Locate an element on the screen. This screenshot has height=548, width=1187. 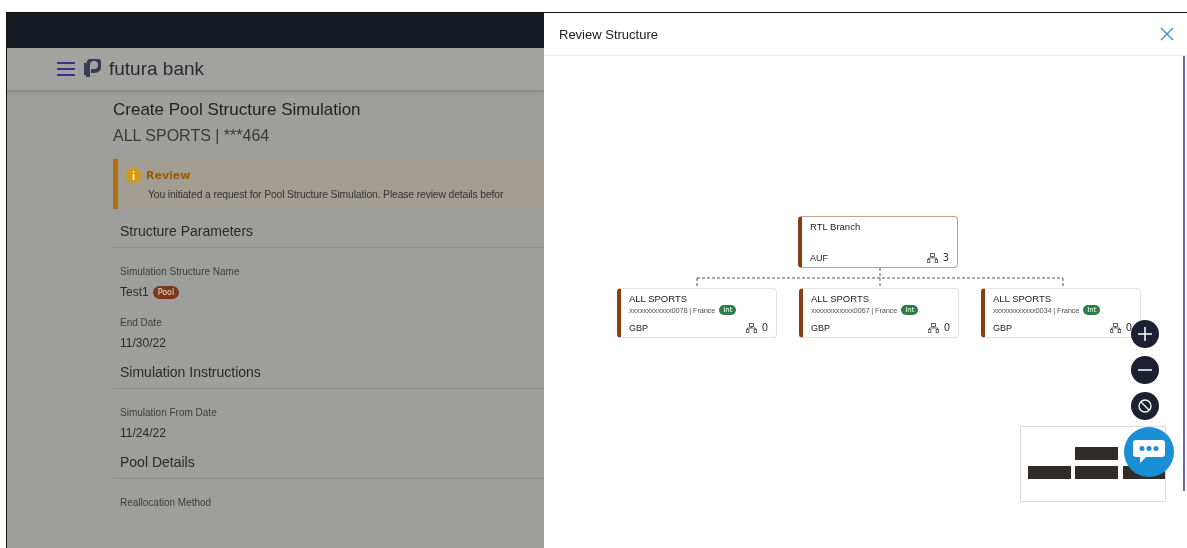
pool-tag: Pool is located at coordinates (166, 292).